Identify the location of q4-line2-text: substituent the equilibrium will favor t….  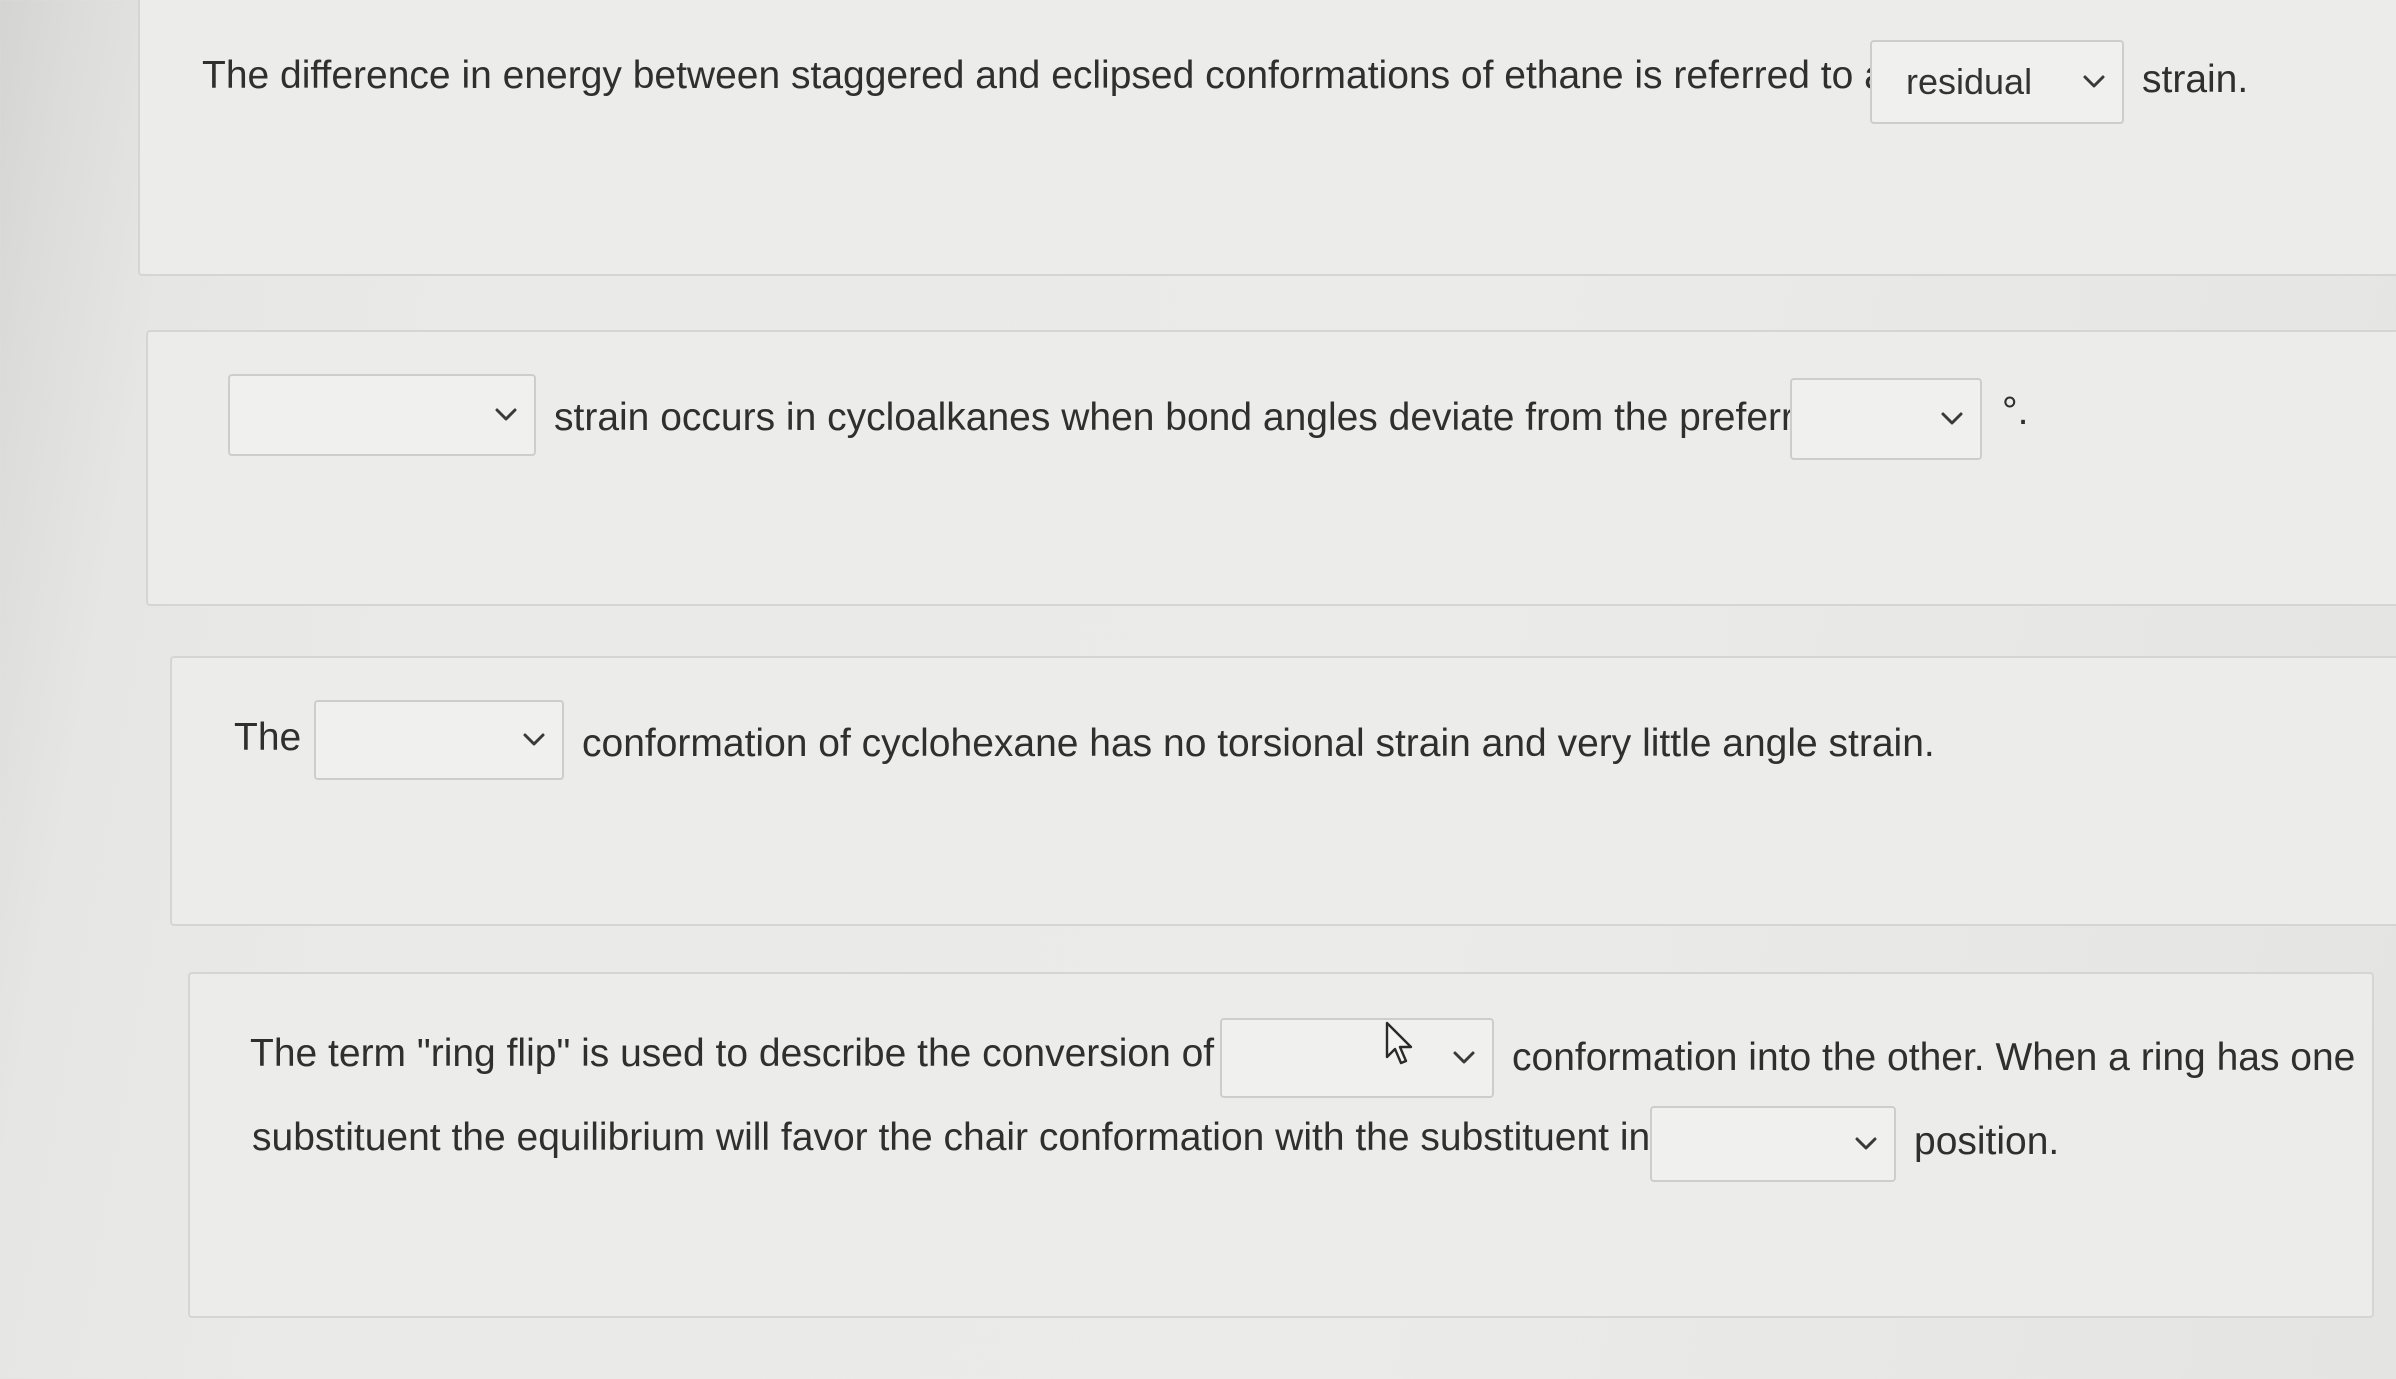
(984, 1137).